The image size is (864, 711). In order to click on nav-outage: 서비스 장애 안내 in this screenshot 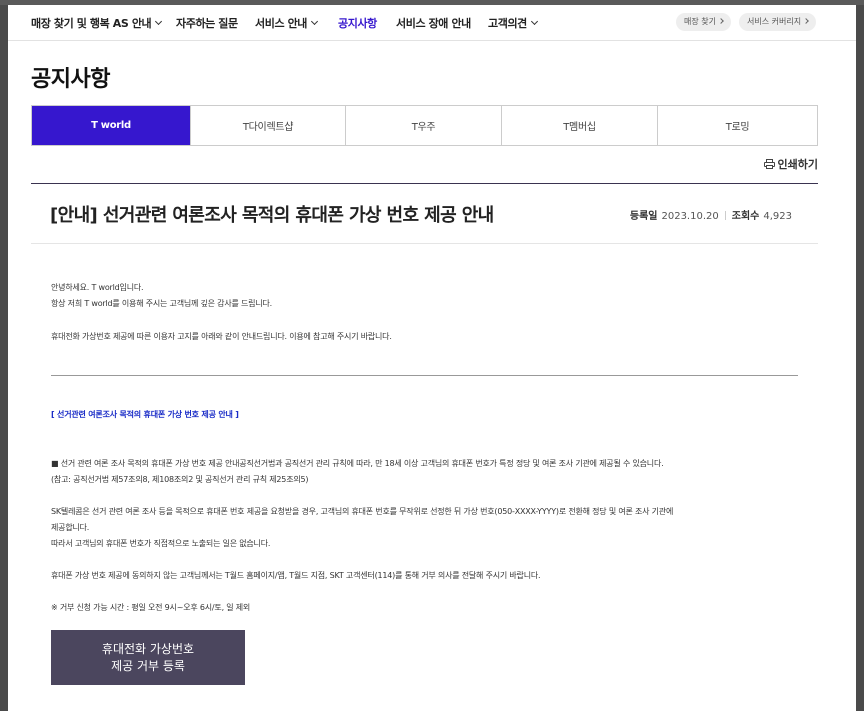, I will do `click(433, 23)`.